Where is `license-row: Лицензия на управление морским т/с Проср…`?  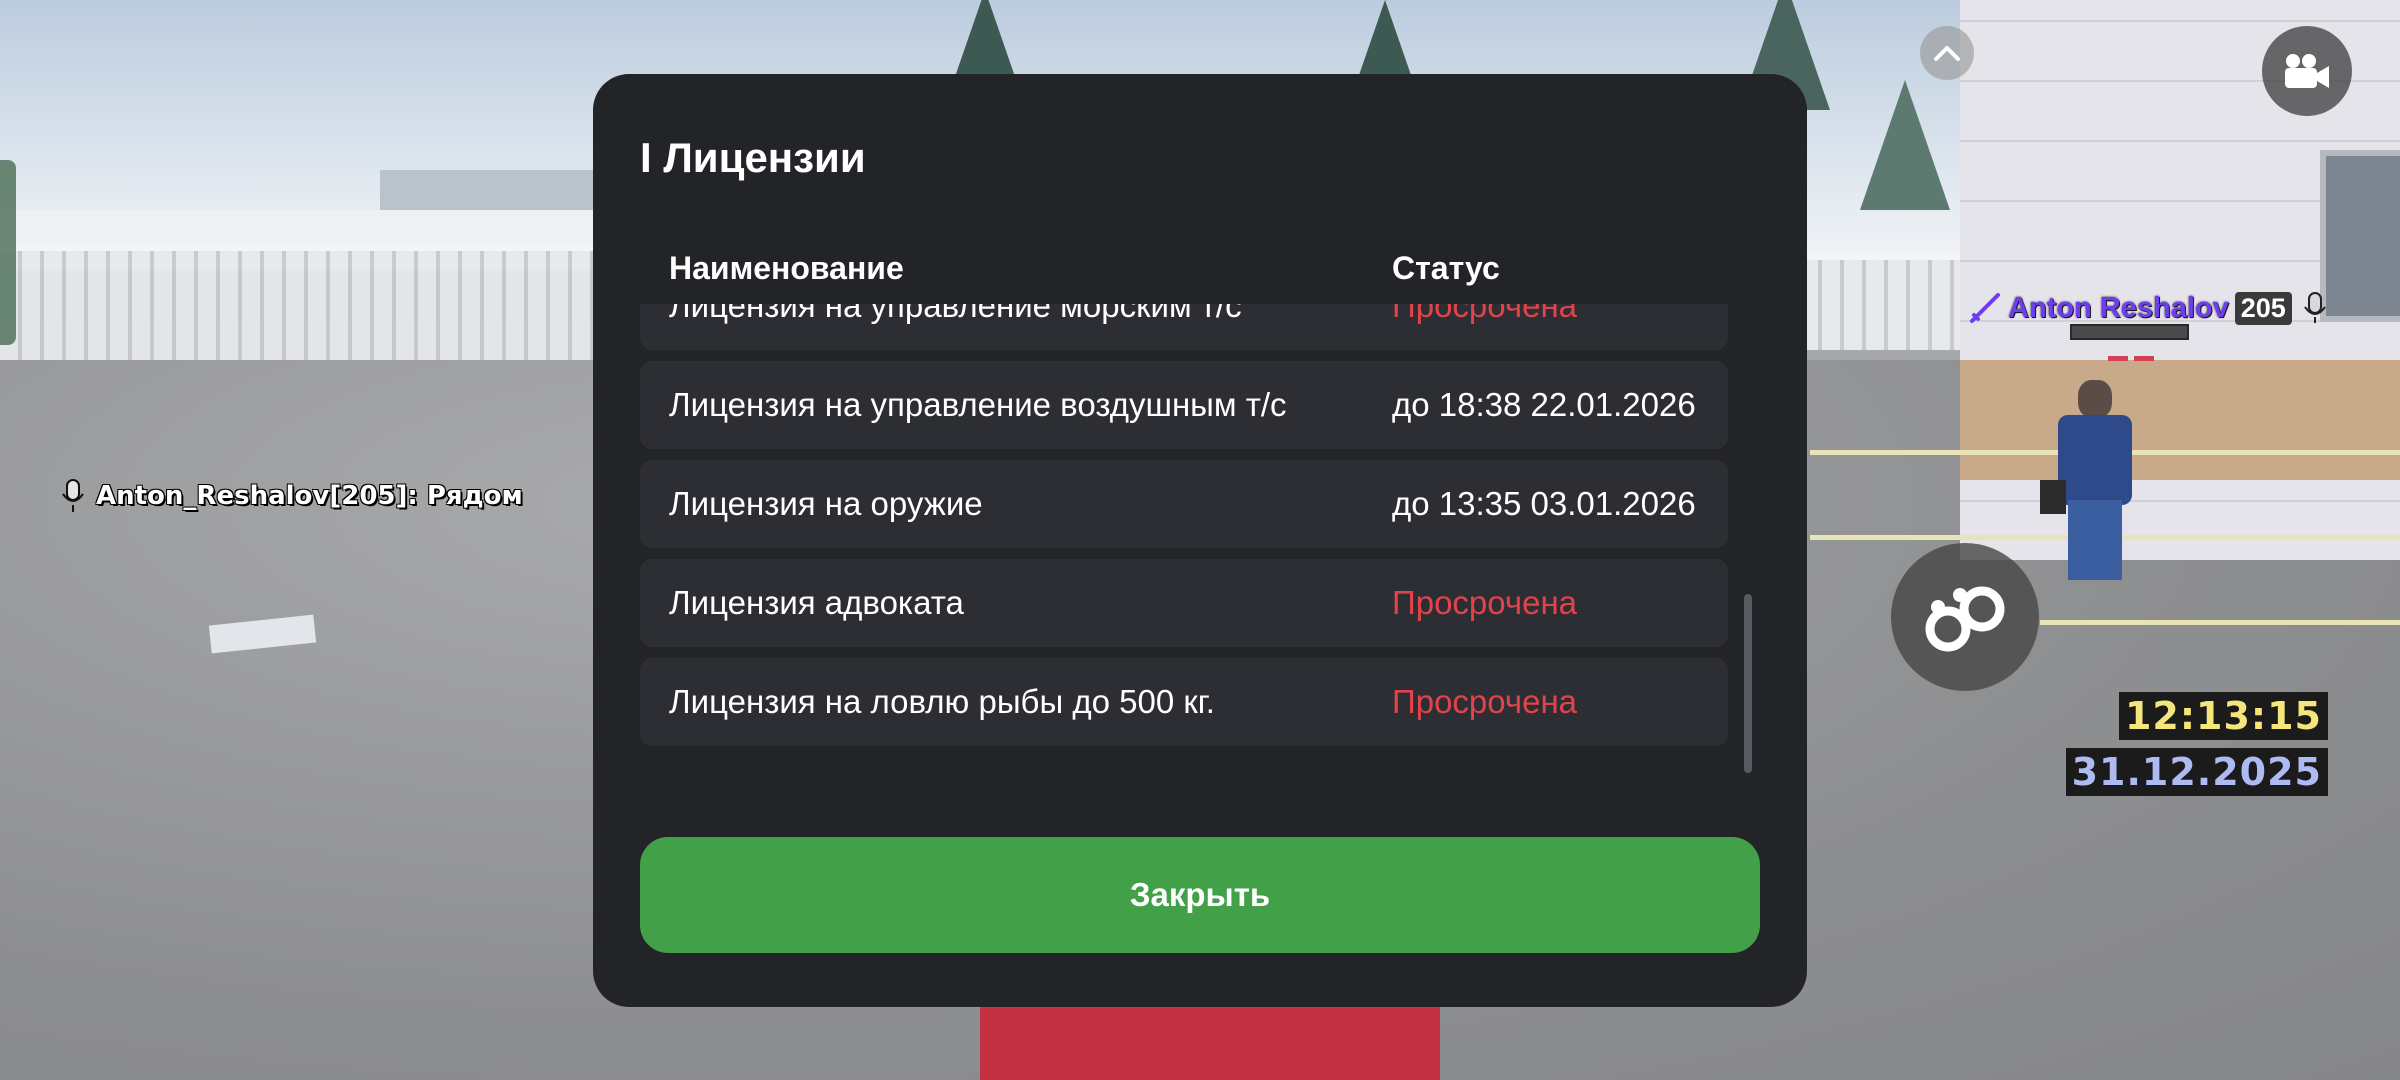 license-row: Лицензия на управление морским т/с Проср… is located at coordinates (1184, 327).